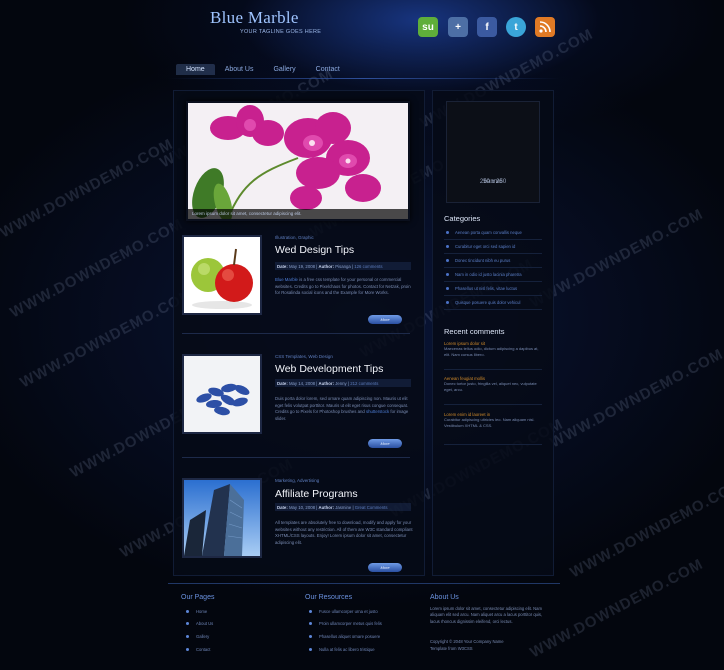 This screenshot has width=724, height=670. I want to click on footer-divider, so click(364, 583).